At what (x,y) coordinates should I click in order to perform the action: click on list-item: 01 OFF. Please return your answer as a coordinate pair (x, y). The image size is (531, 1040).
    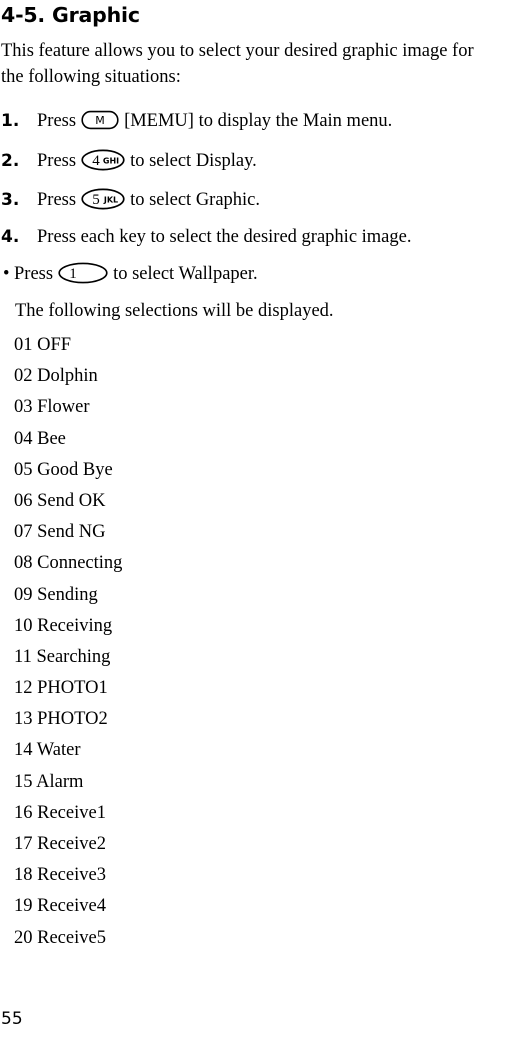
    Looking at the image, I should click on (164, 345).